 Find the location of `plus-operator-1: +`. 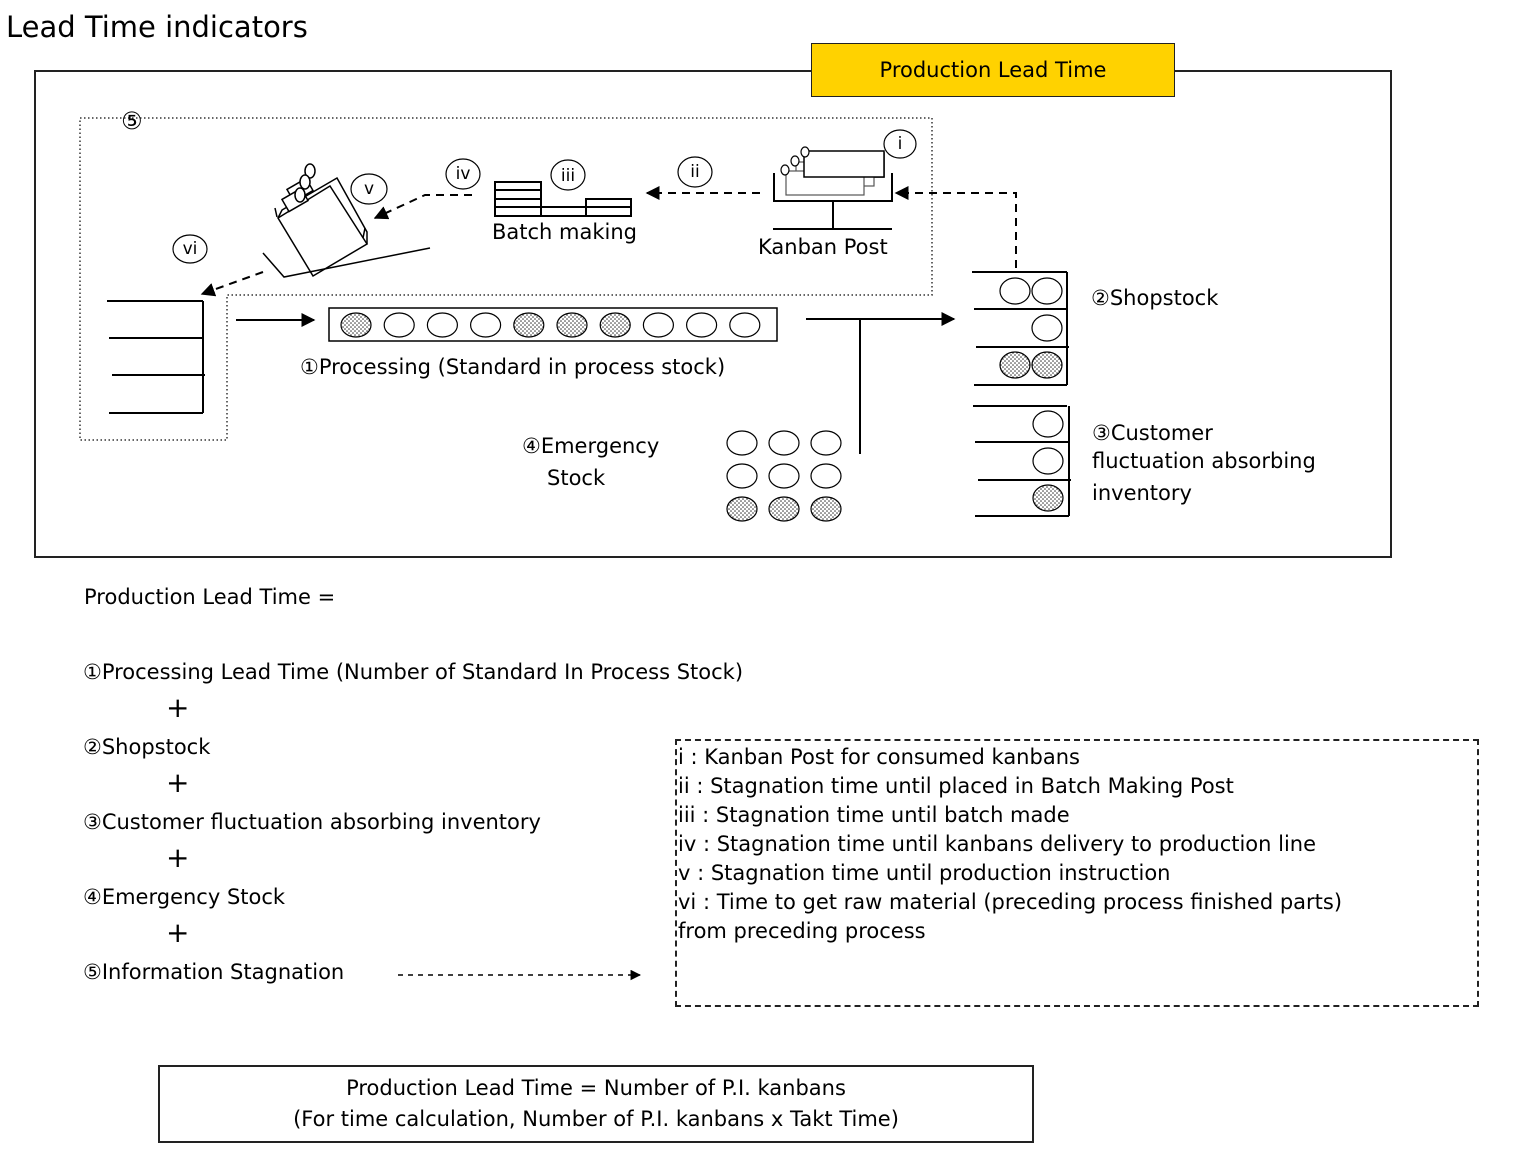

plus-operator-1: + is located at coordinates (178, 707).